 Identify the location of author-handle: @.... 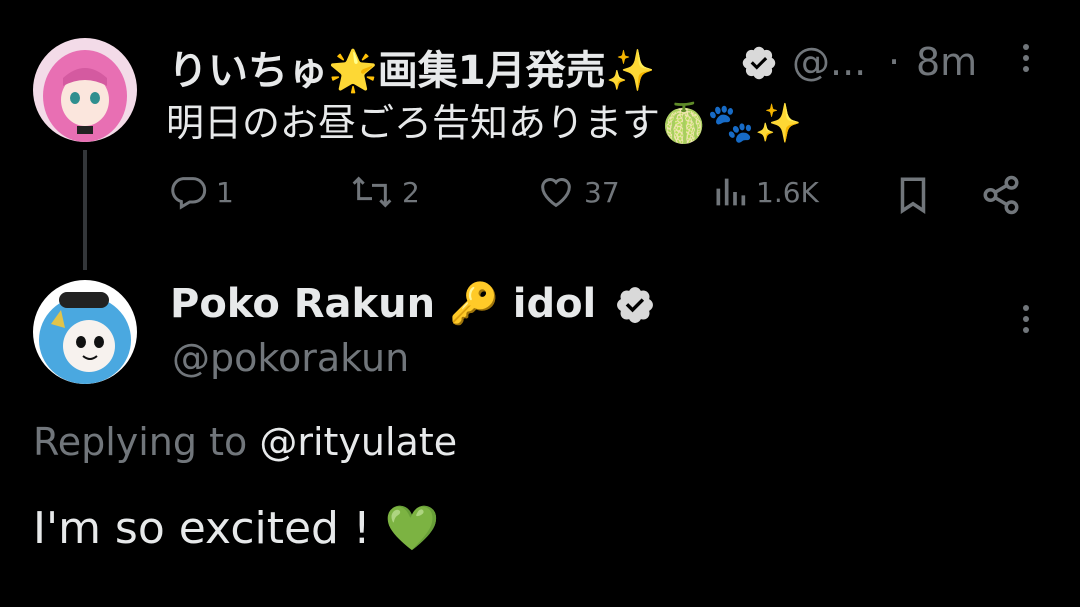
(829, 62).